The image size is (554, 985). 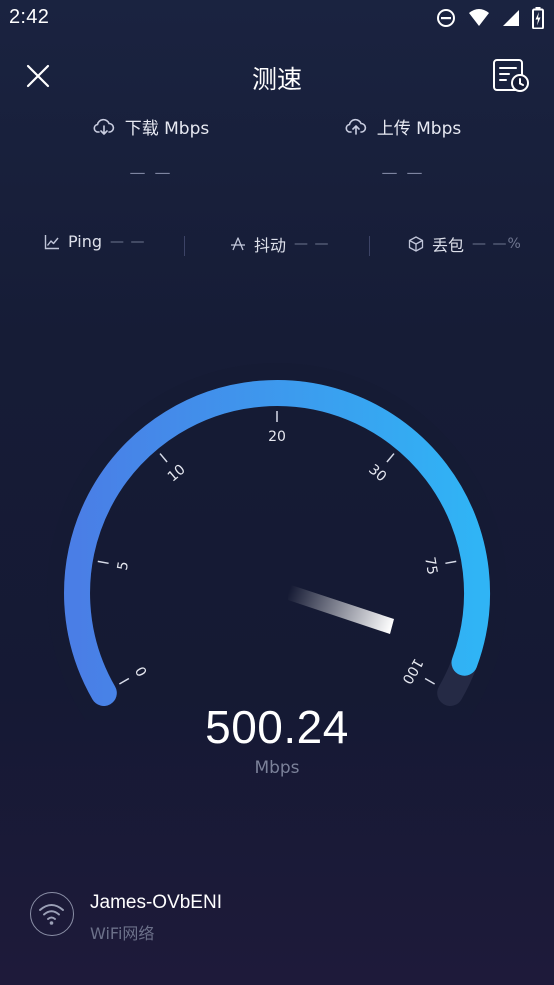 I want to click on history-icon, so click(x=511, y=75).